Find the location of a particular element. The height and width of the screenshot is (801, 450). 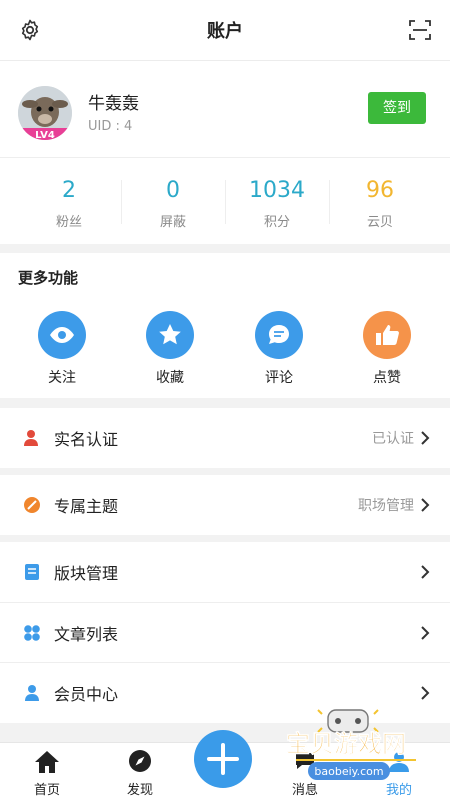

row-board-manage: 版块管理 is located at coordinates (225, 572).